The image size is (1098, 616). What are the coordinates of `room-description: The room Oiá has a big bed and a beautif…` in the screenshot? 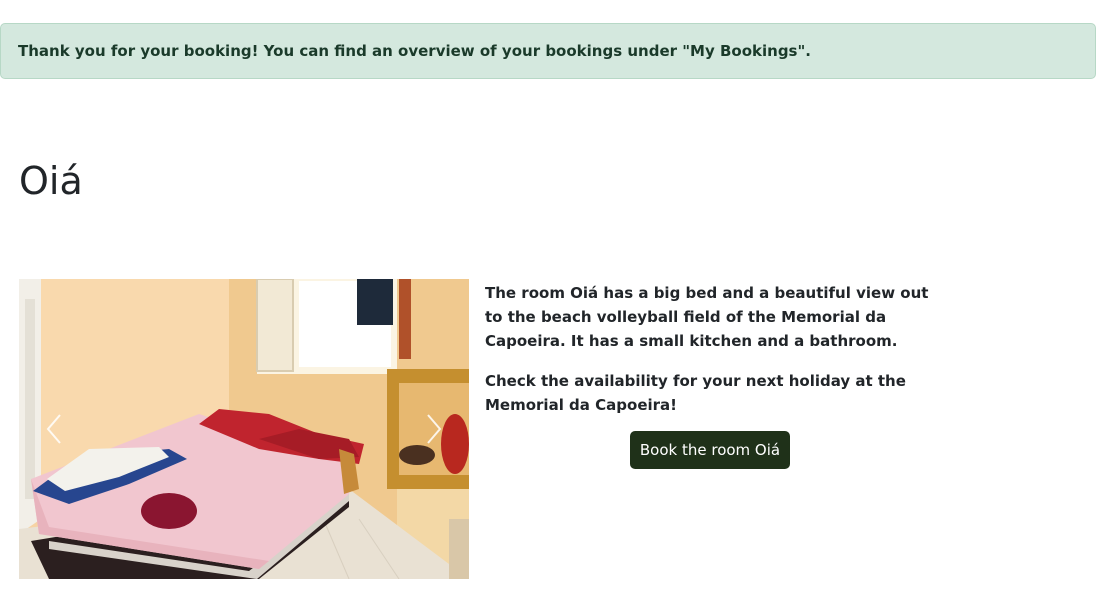 It's located at (715, 357).